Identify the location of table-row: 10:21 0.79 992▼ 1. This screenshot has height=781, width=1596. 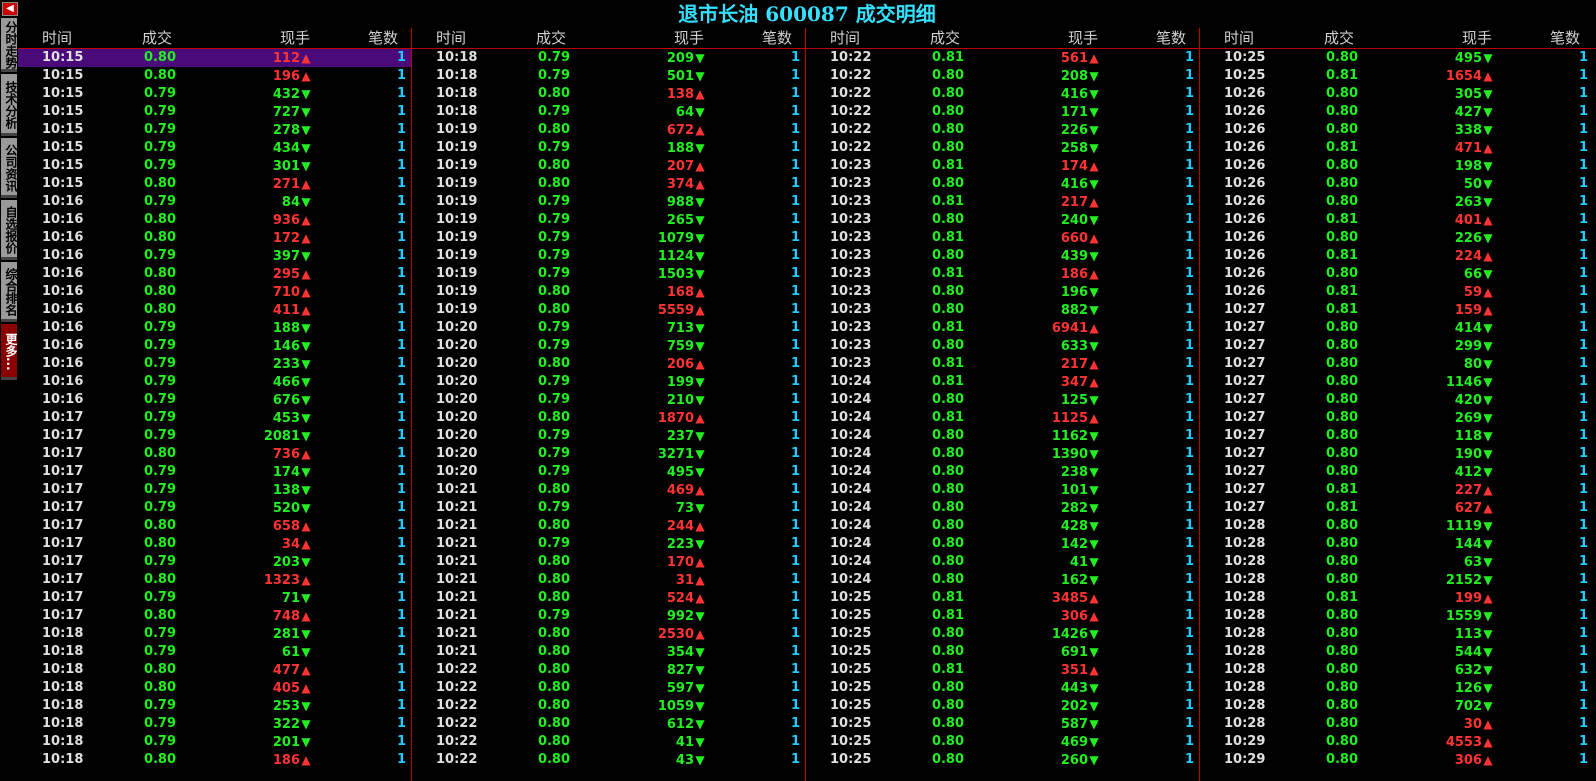
(608, 616).